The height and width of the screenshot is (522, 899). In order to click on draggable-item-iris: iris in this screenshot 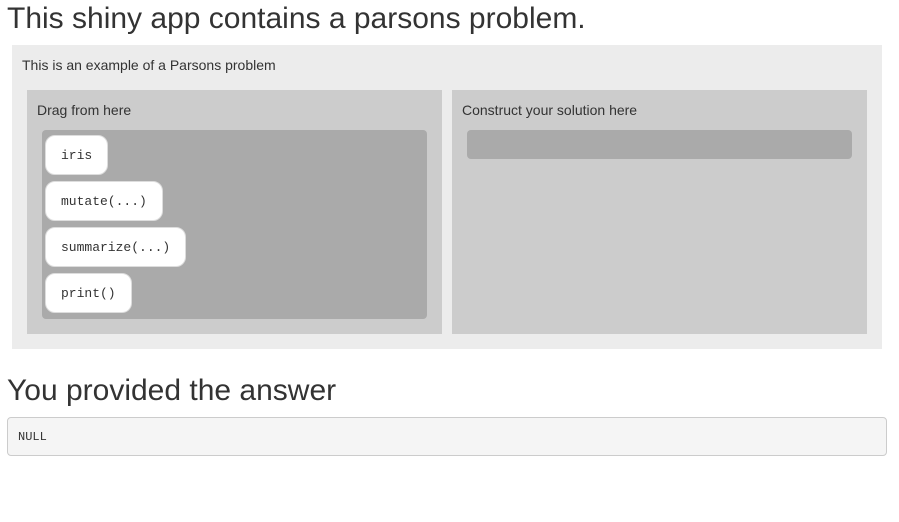, I will do `click(77, 155)`.